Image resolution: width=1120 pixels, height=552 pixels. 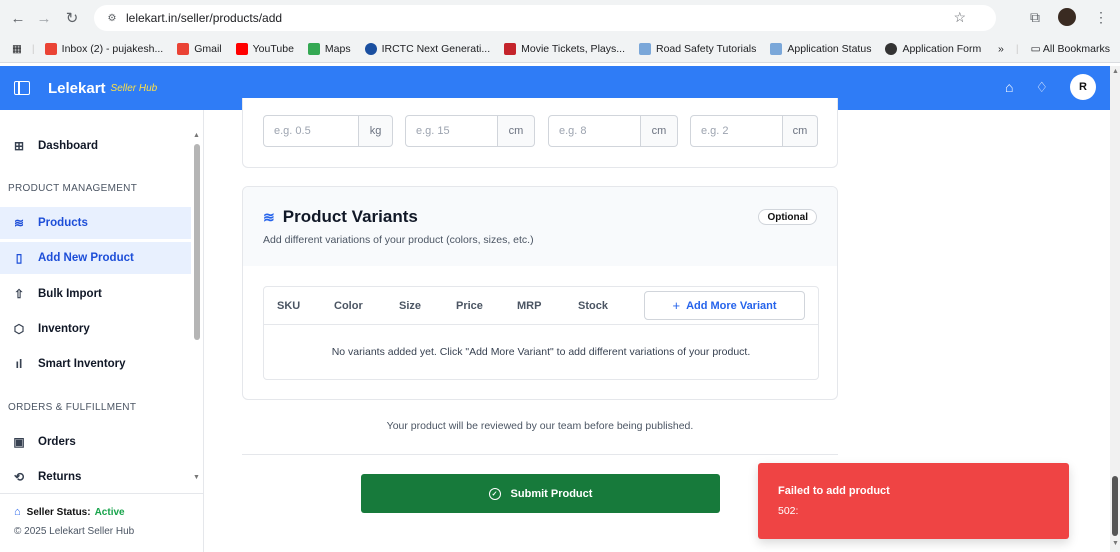 What do you see at coordinates (891, 48) in the screenshot?
I see `globe-icon` at bounding box center [891, 48].